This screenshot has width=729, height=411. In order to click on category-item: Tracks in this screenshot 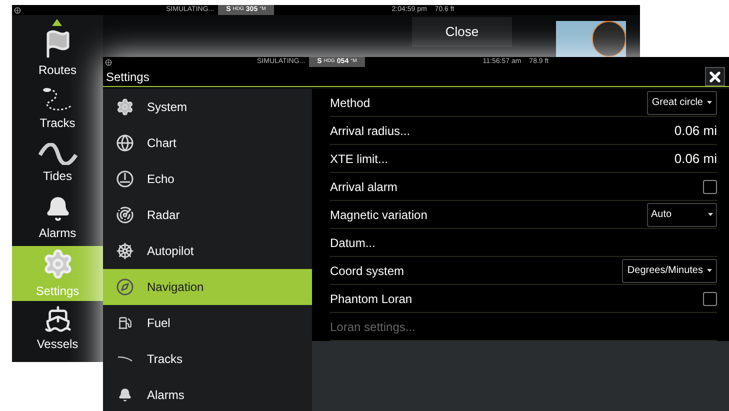, I will do `click(207, 359)`.